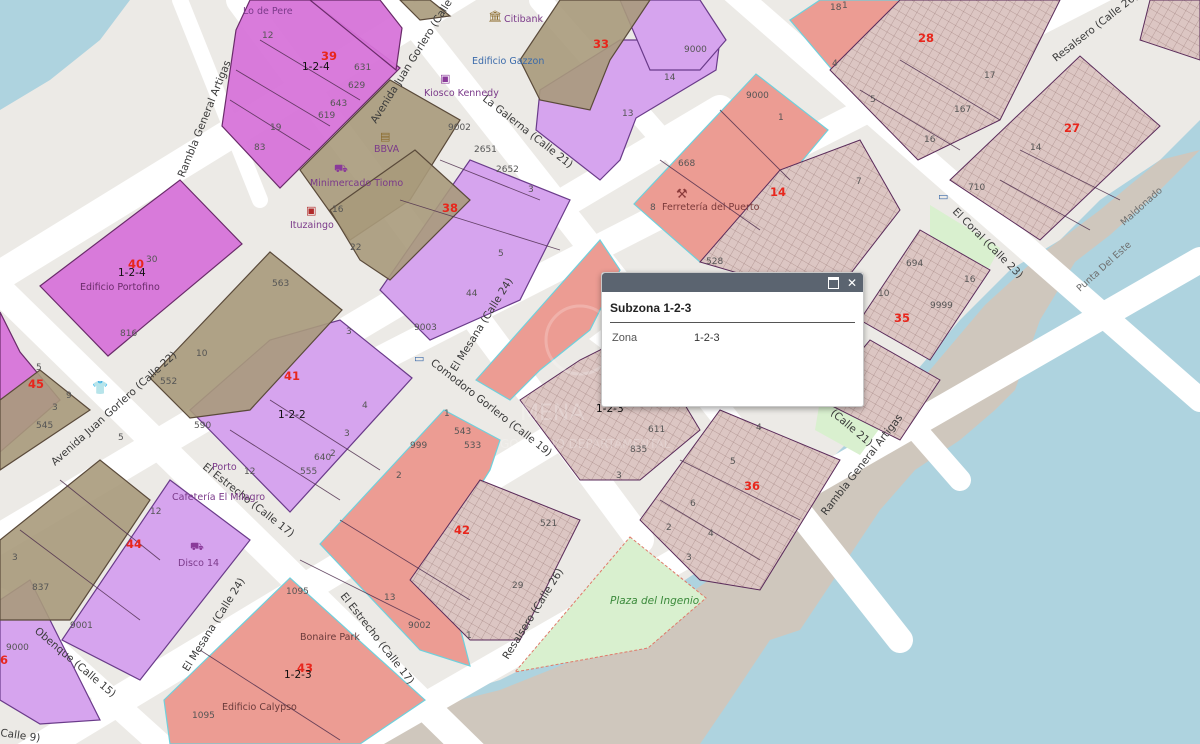  What do you see at coordinates (4, 660) in the screenshot?
I see `block-number-15: 6` at bounding box center [4, 660].